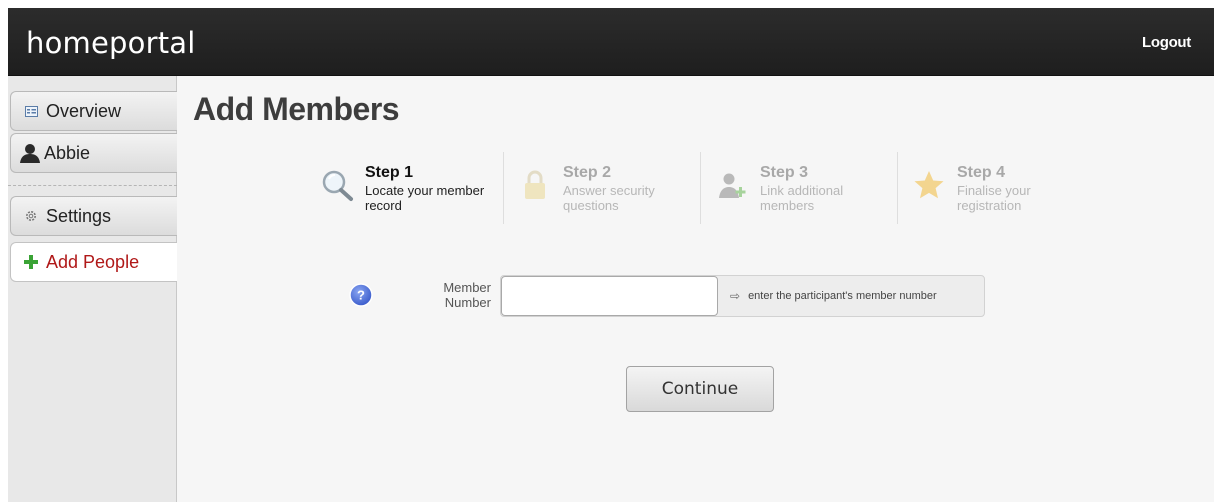 This screenshot has width=1214, height=502. What do you see at coordinates (337, 185) in the screenshot?
I see `magnifier-icon` at bounding box center [337, 185].